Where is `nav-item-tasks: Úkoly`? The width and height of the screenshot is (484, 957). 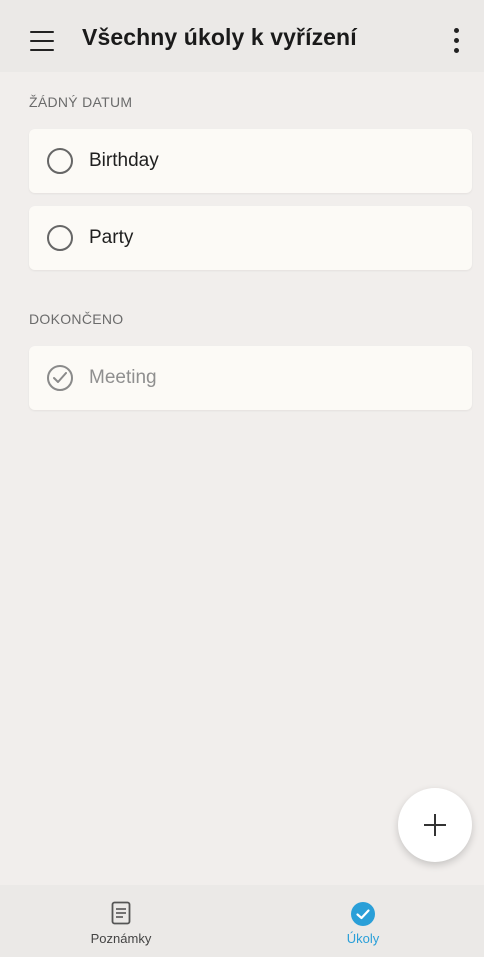
nav-item-tasks: Úkoly is located at coordinates (363, 921).